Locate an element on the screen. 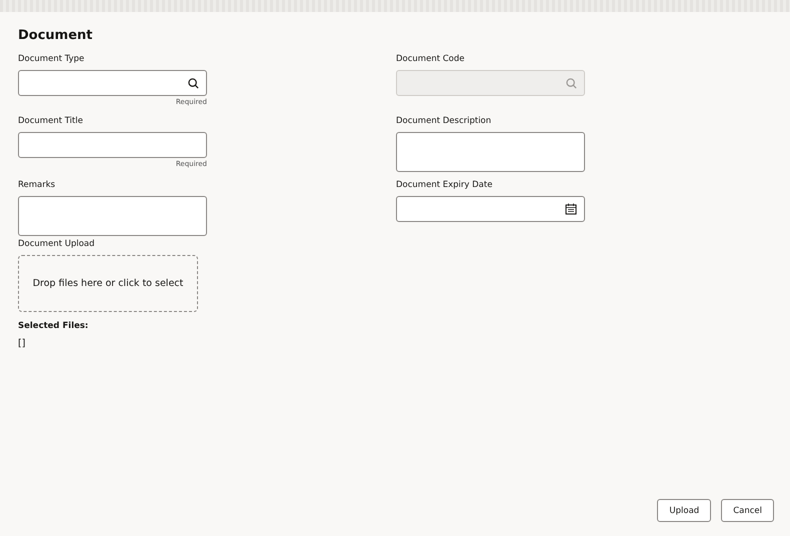 The width and height of the screenshot is (790, 536). selected-files-value: [] is located at coordinates (22, 344).